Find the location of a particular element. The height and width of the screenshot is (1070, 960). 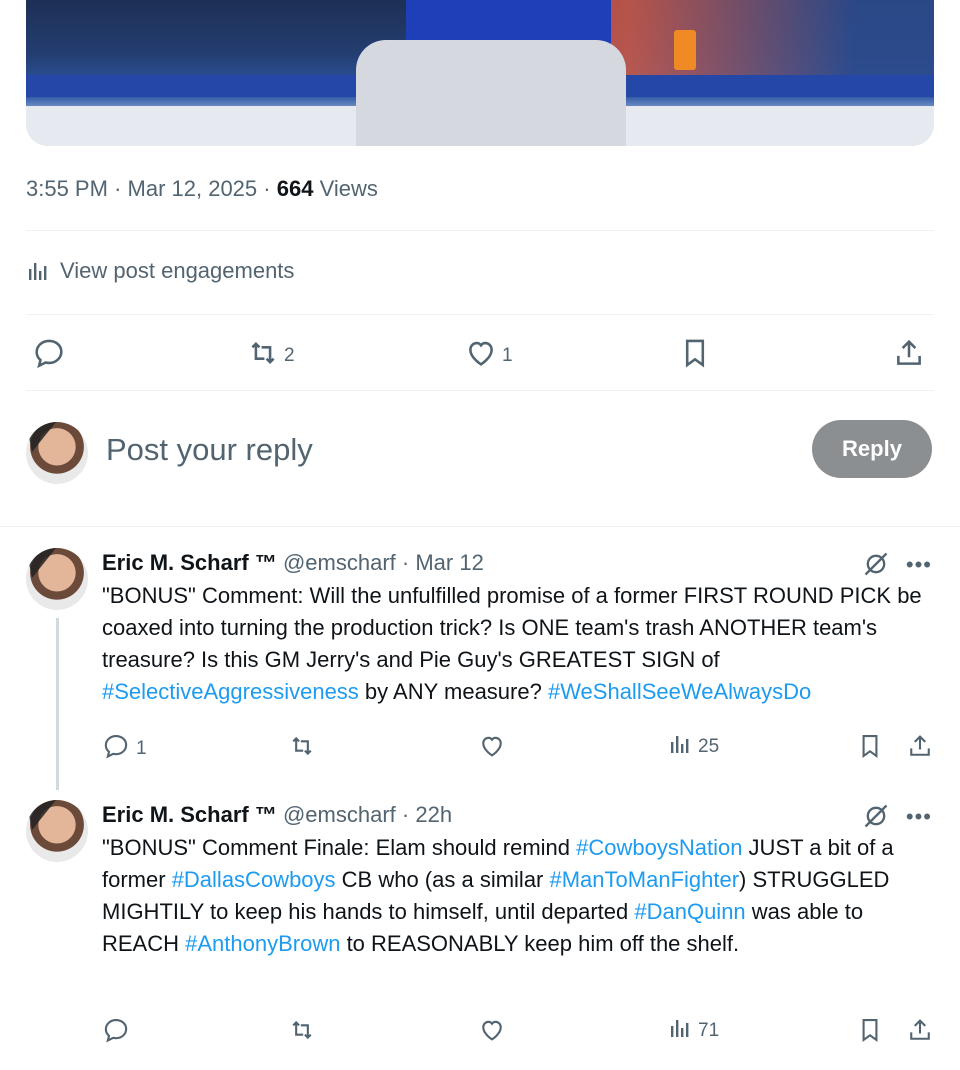

tweet-header: Eric M. Scharf ™ @emscharf · 22h is located at coordinates (277, 814).